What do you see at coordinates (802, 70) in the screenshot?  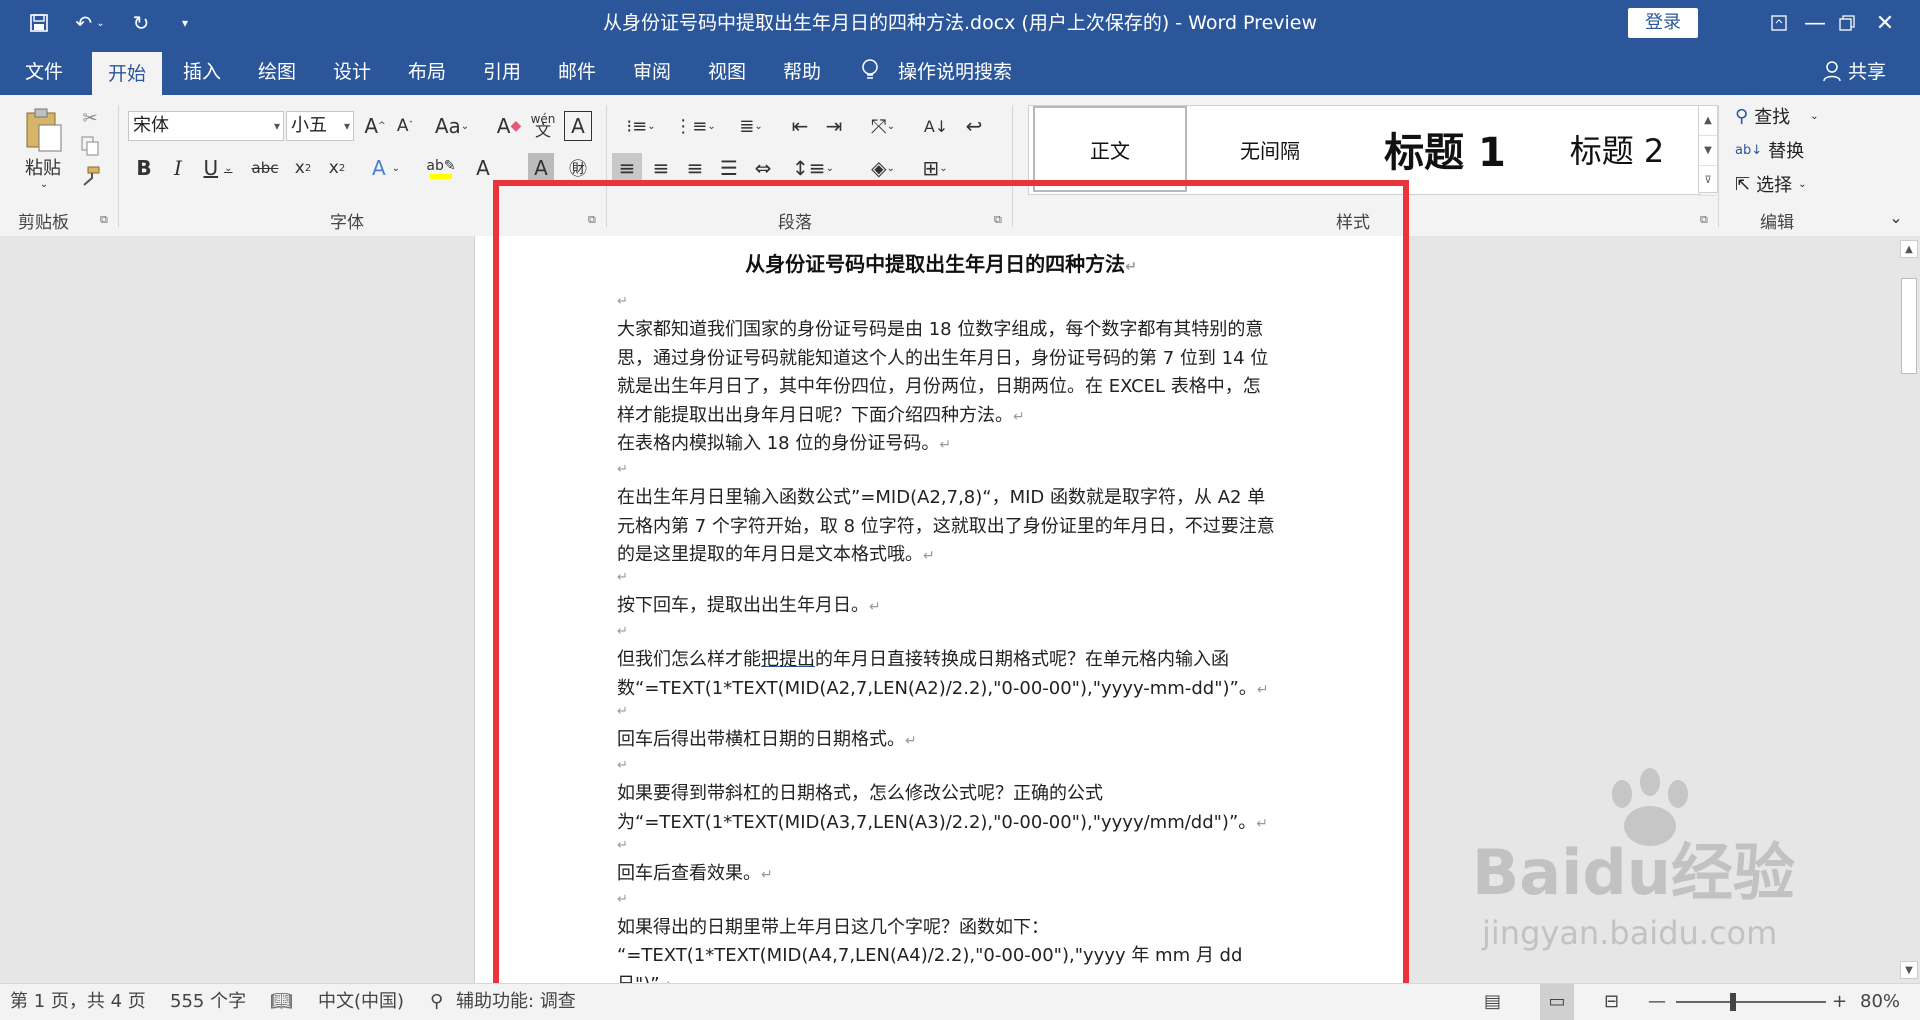 I see `tab-help: 帮助` at bounding box center [802, 70].